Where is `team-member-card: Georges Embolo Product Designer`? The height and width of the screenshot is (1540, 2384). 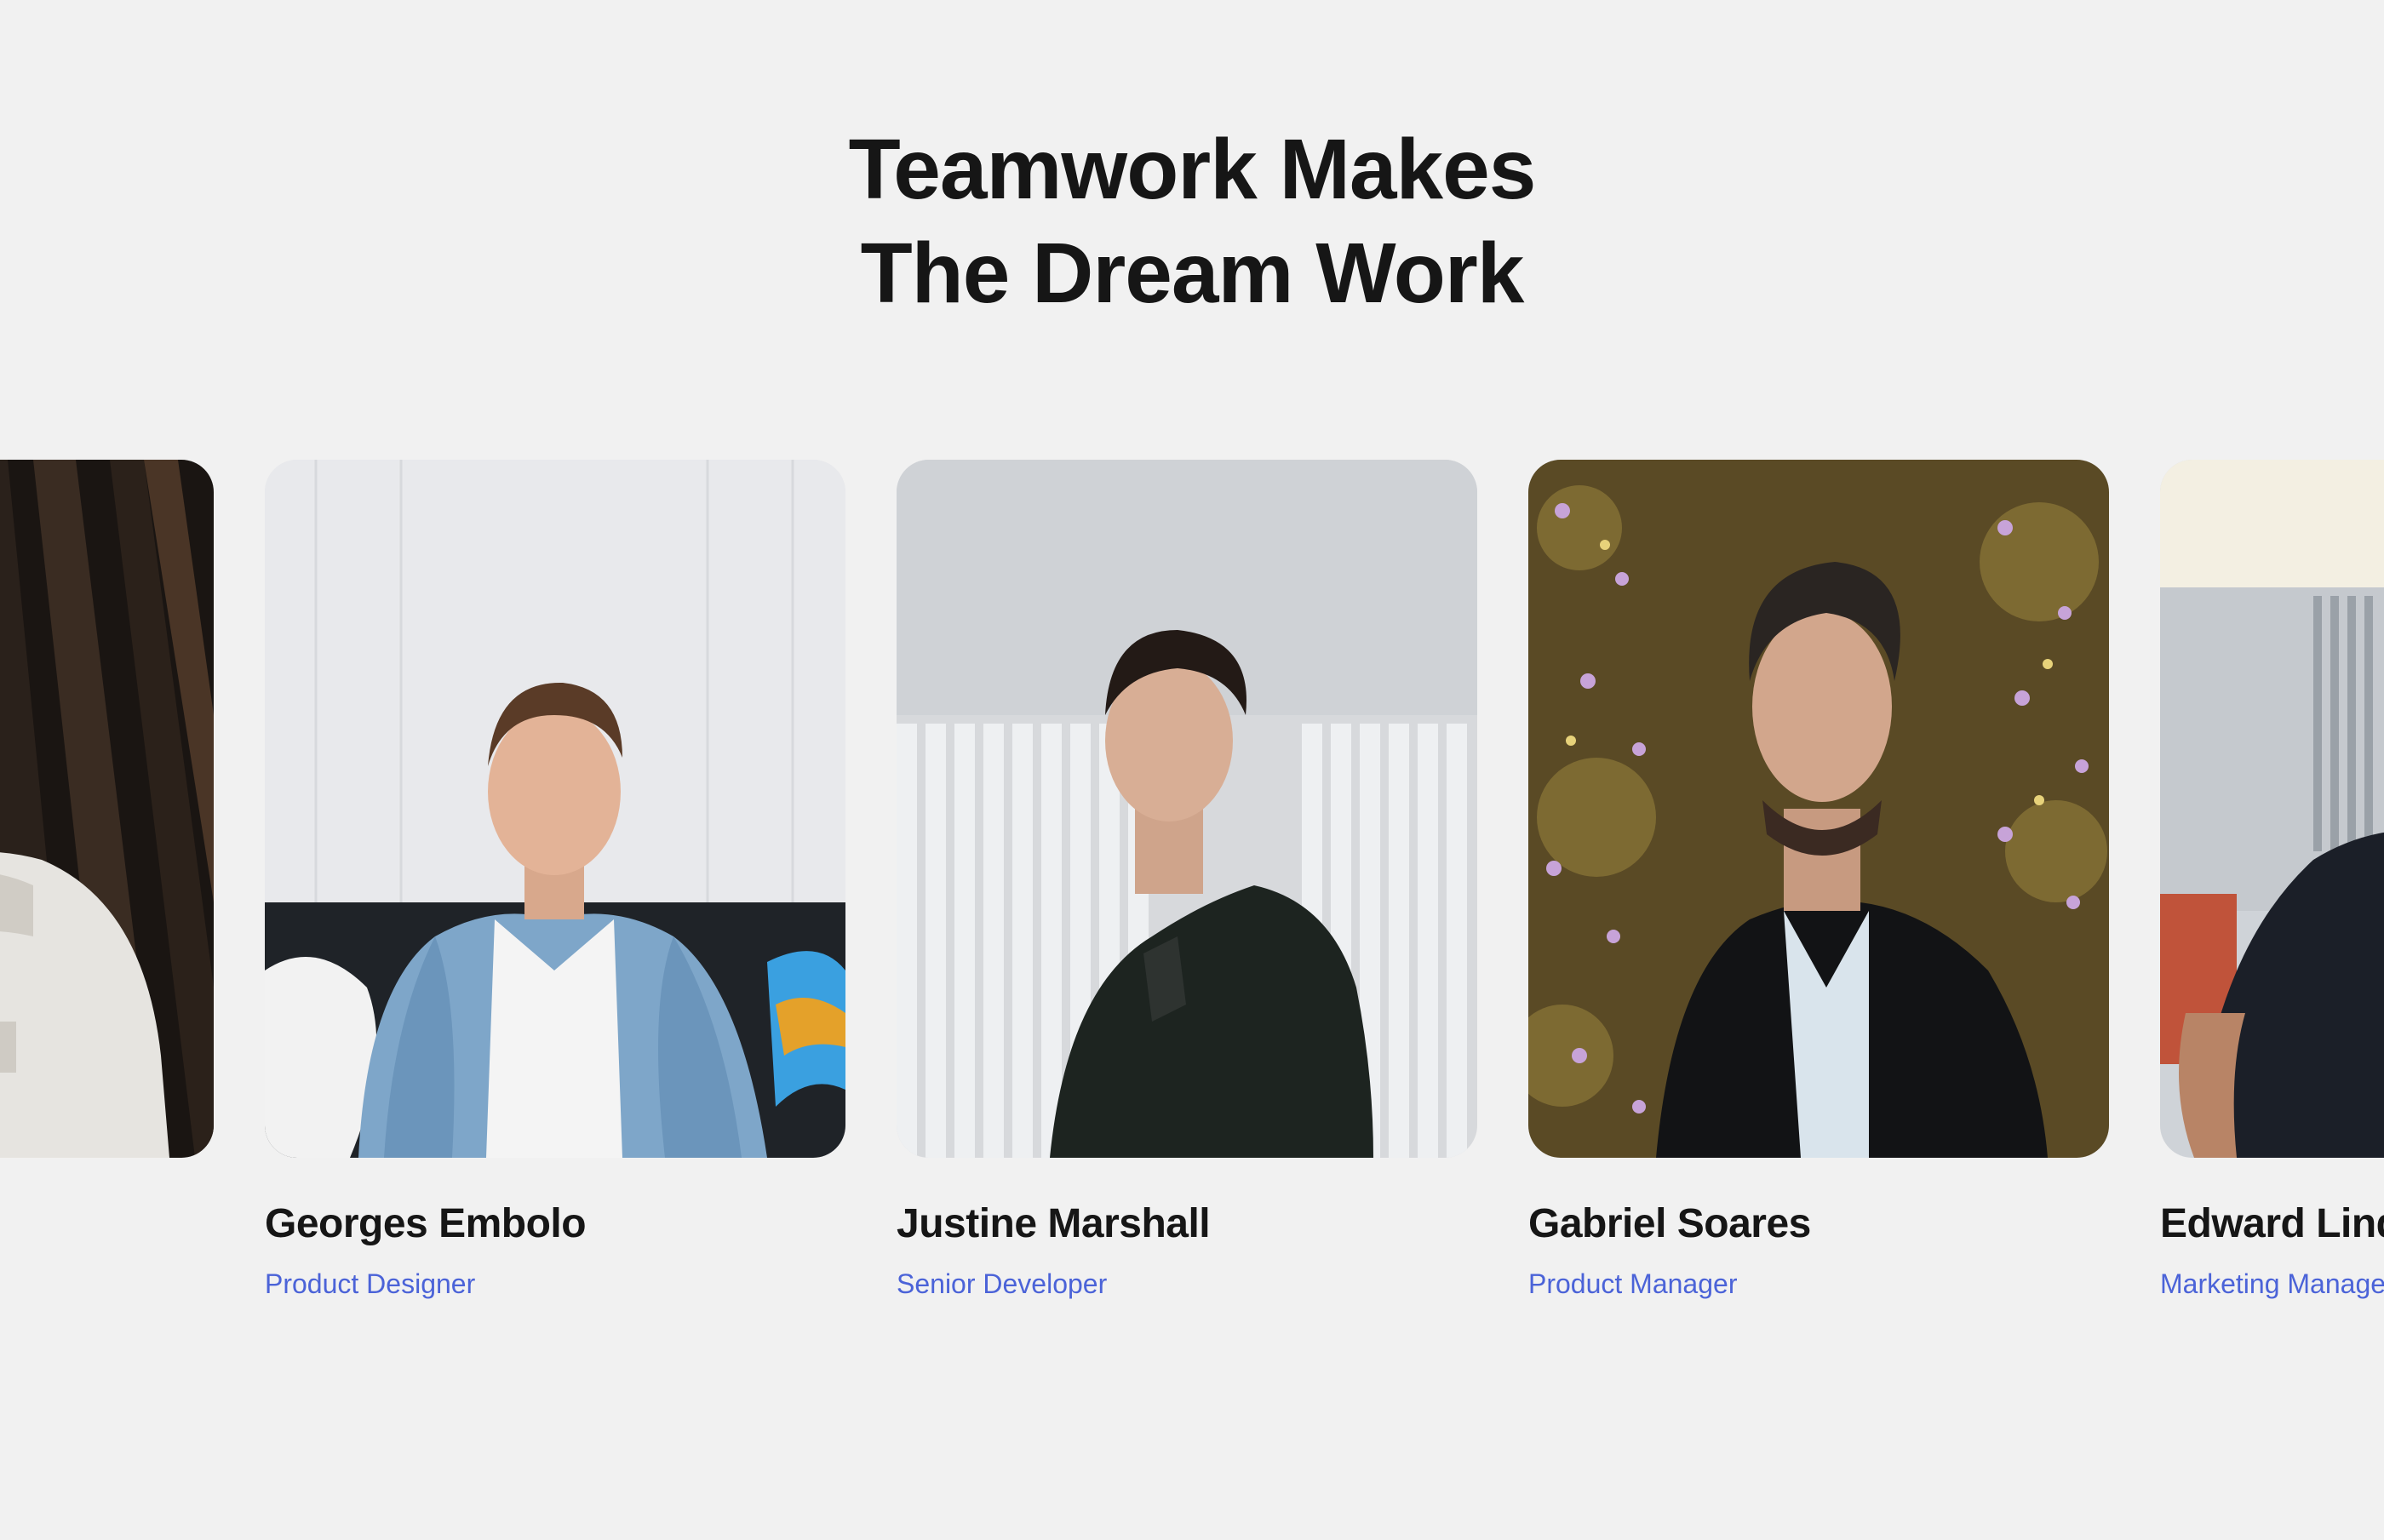
team-member-card: Georges Embolo Product Designer is located at coordinates (555, 880).